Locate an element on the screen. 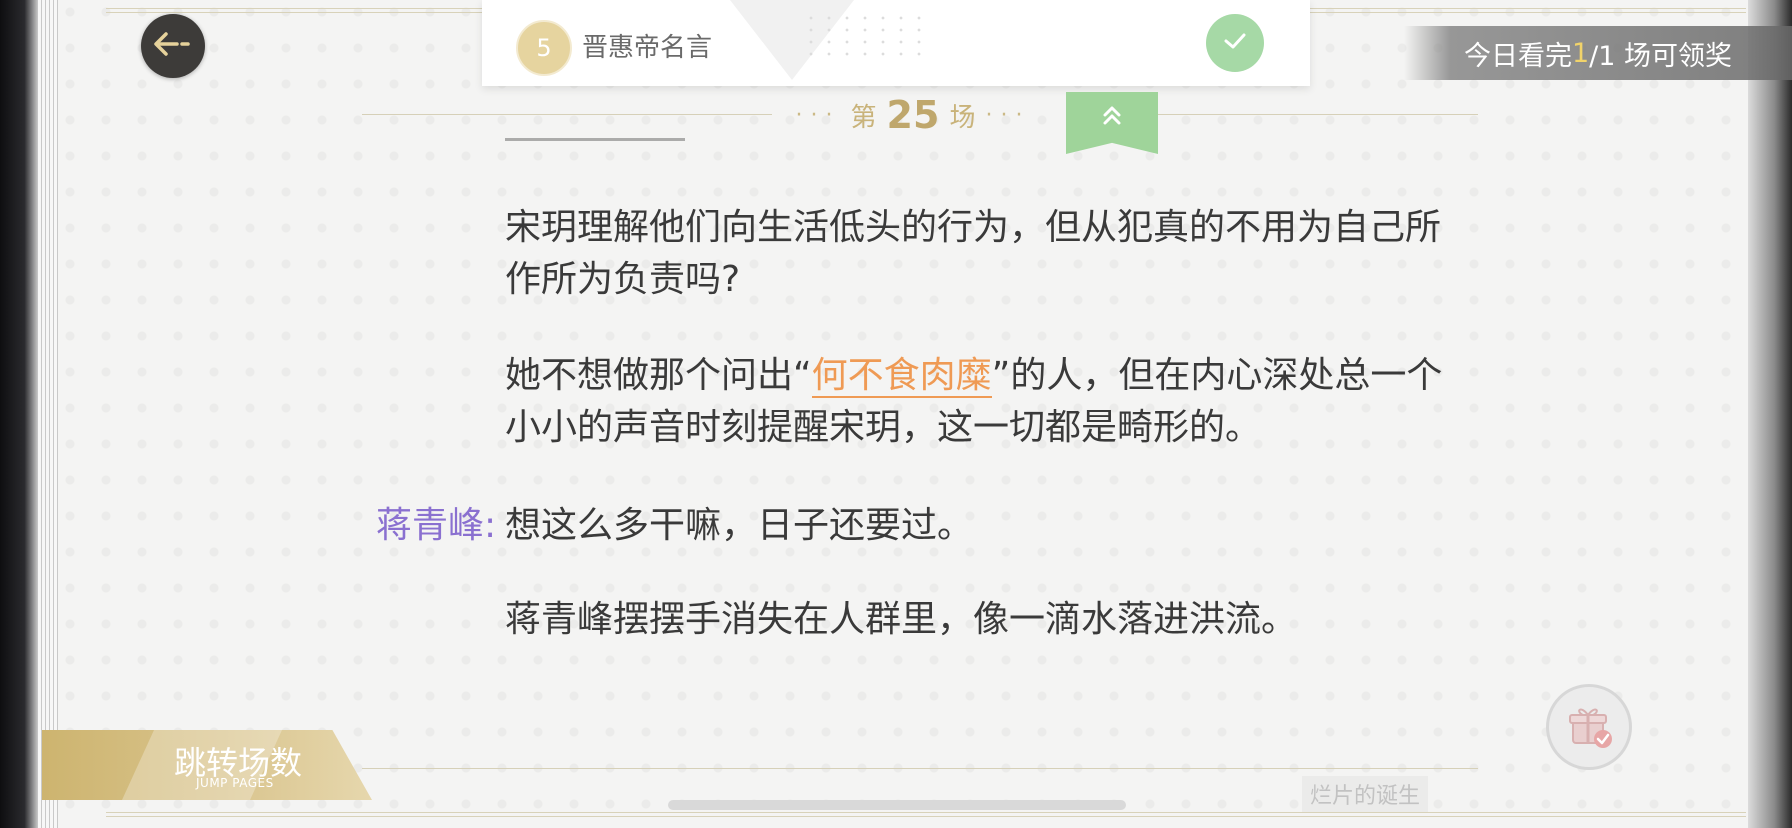 The width and height of the screenshot is (1792, 828). quote-number-badge: 5 is located at coordinates (544, 48).